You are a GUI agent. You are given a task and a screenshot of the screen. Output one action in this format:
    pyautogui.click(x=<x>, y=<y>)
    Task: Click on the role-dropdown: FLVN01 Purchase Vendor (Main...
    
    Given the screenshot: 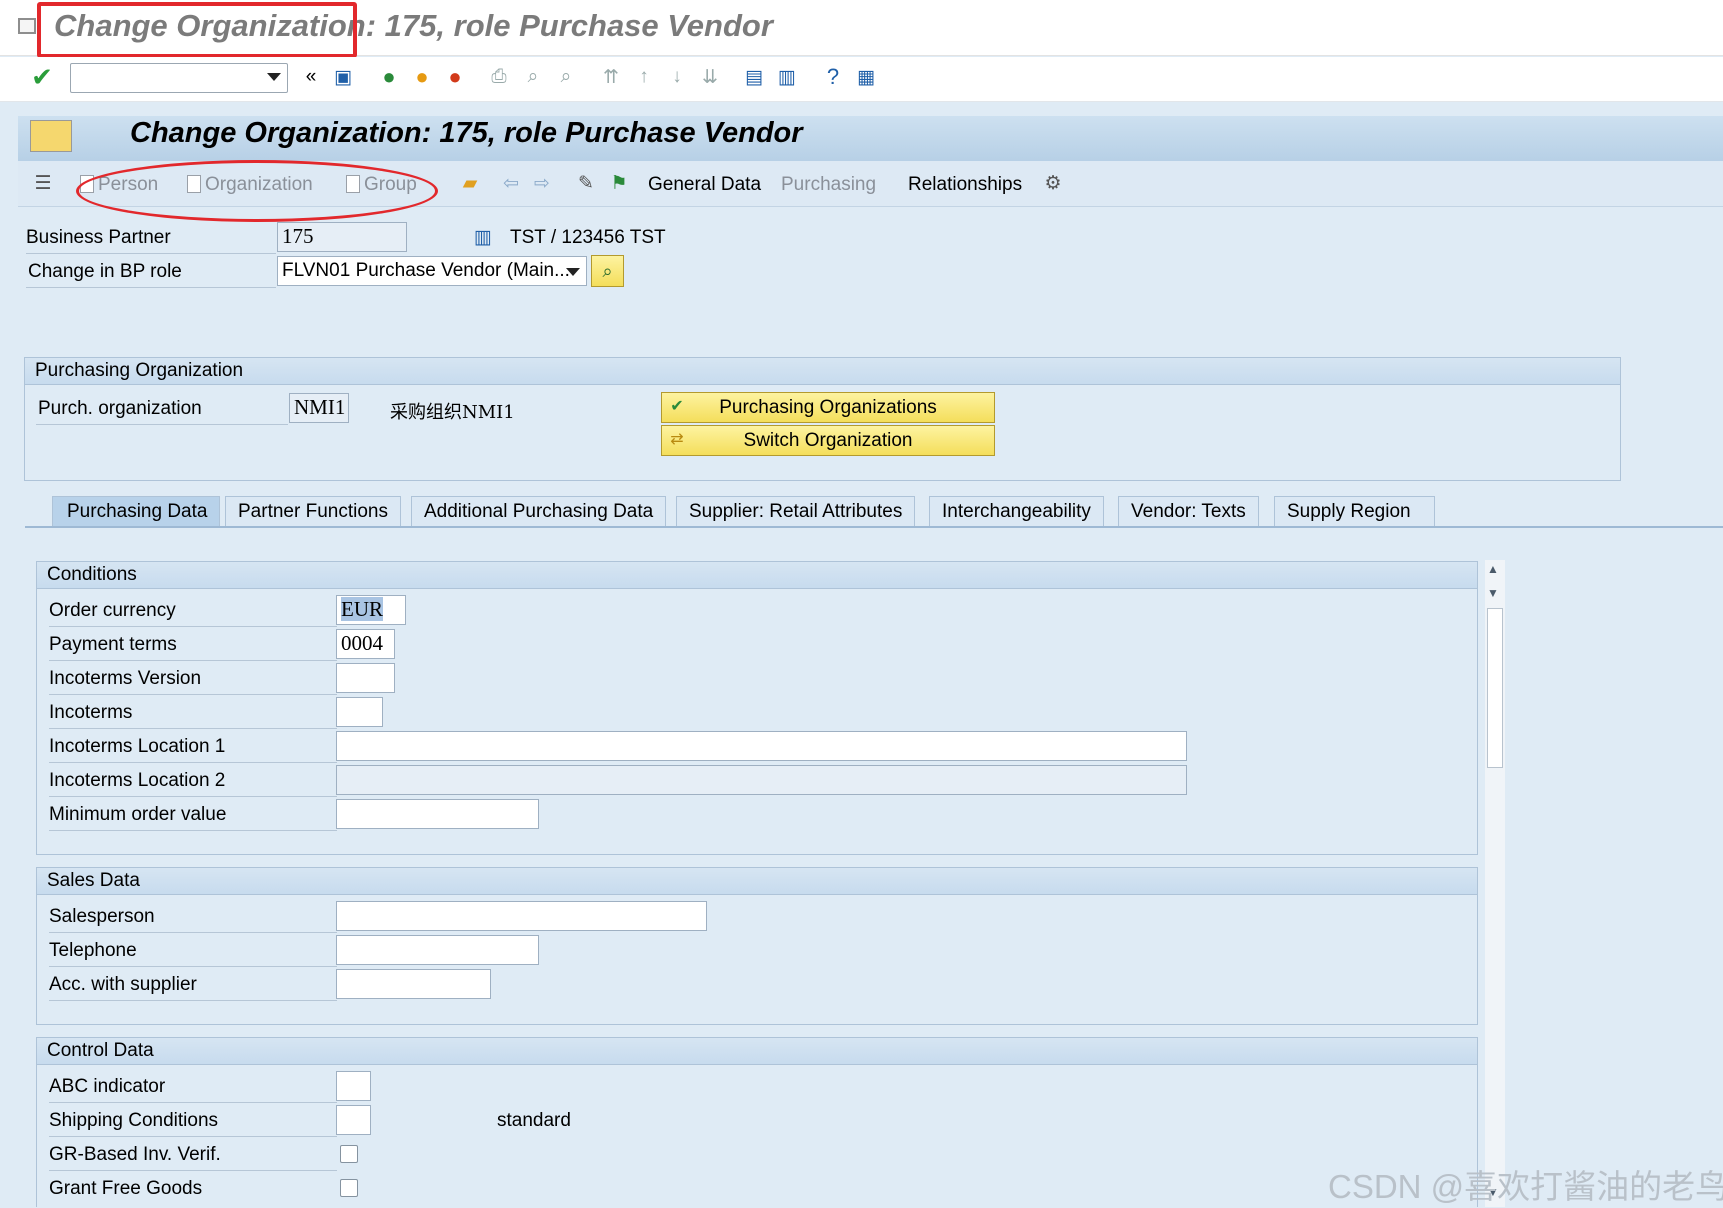 What is the action you would take?
    pyautogui.click(x=432, y=271)
    